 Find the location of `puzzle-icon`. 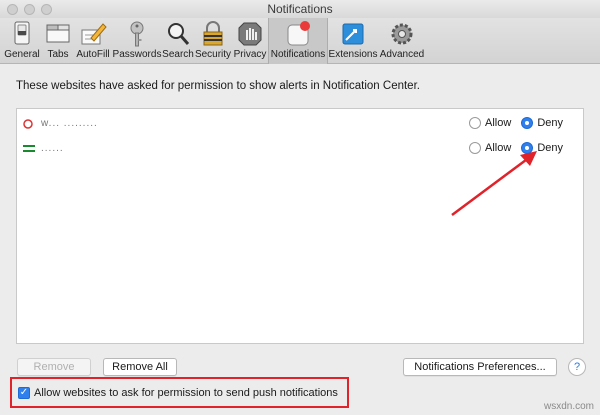

puzzle-icon is located at coordinates (353, 34).